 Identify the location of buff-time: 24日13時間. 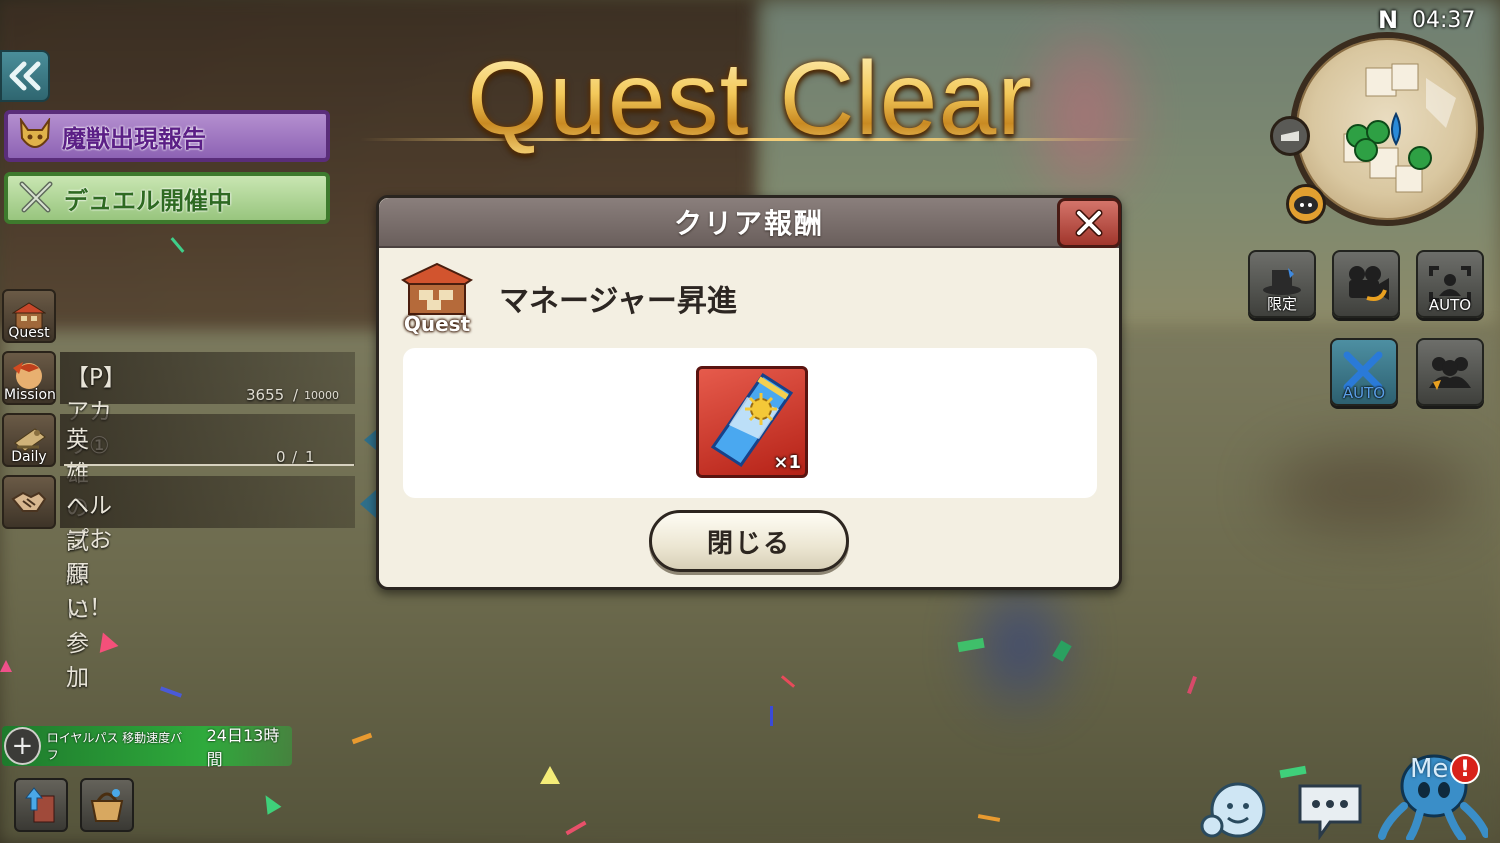
(243, 747).